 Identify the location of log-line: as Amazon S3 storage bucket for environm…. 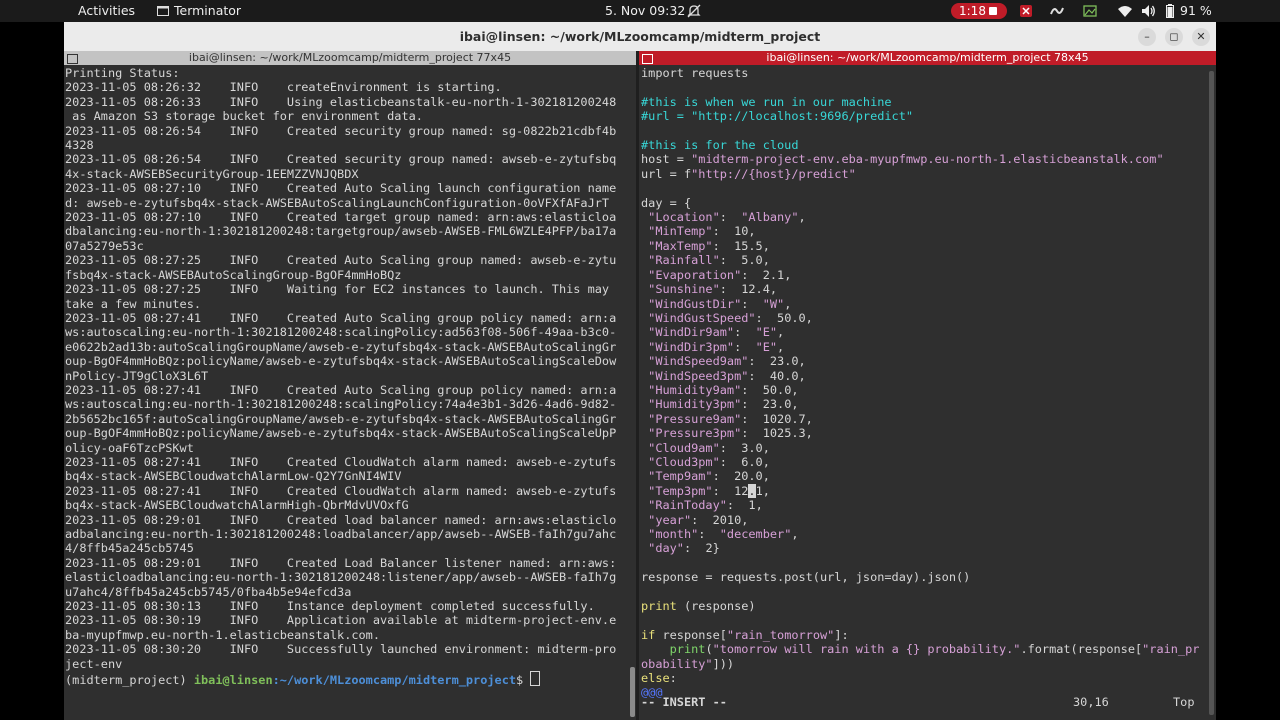
(247, 116).